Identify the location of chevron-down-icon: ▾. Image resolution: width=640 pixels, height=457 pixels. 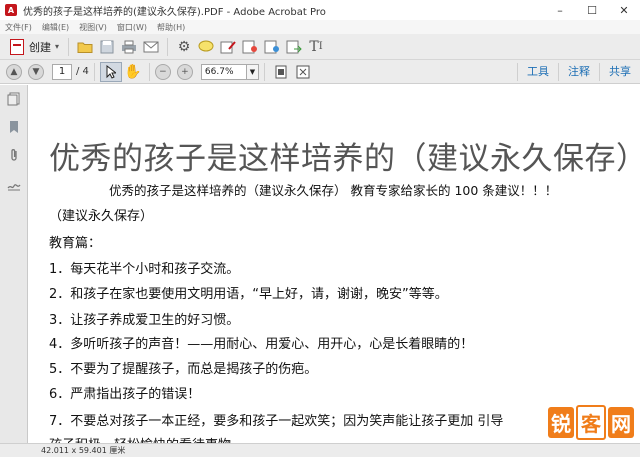
(57, 46).